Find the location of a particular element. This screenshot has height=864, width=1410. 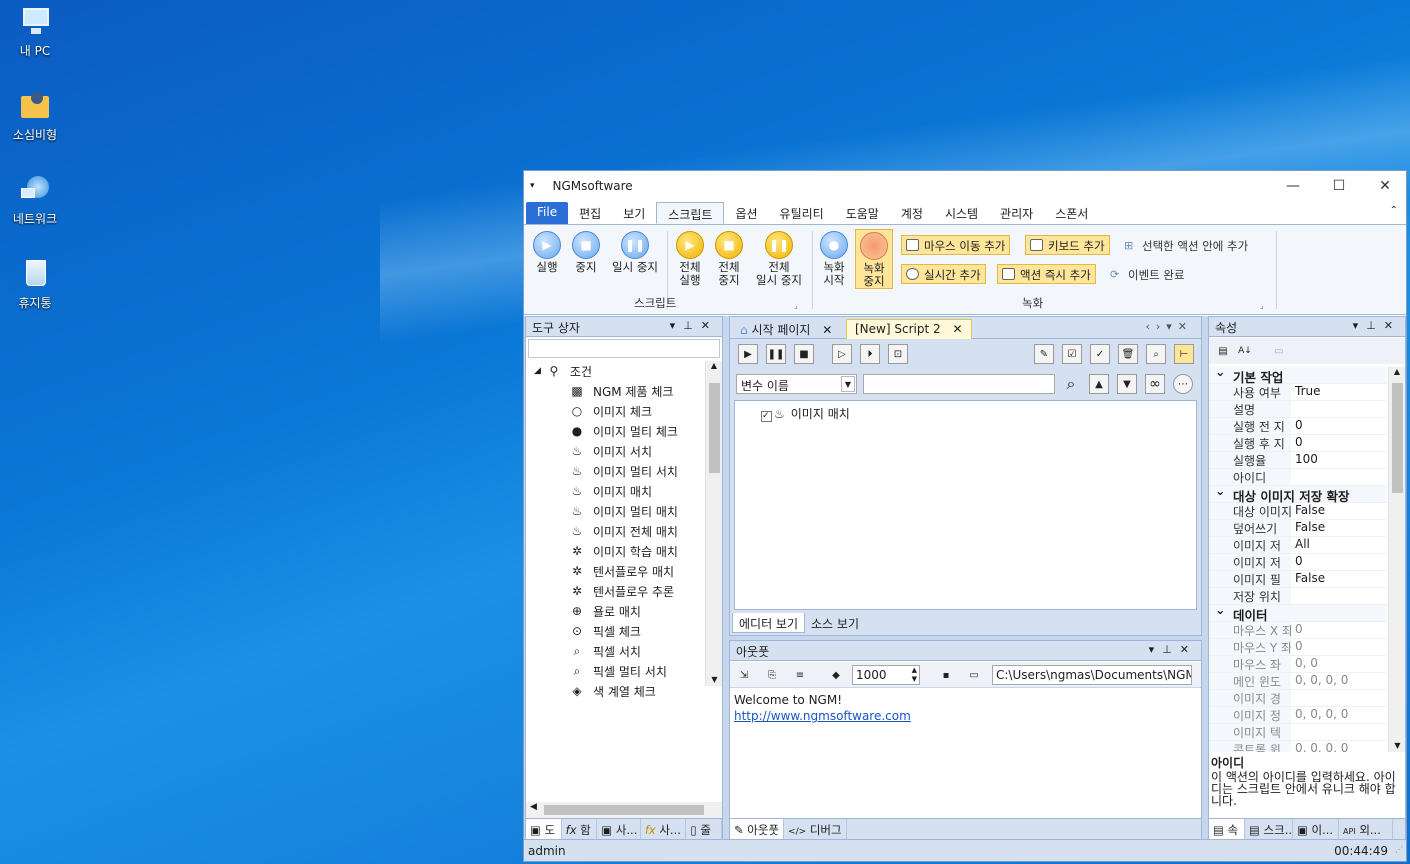

toolbox-item: ⌕ 픽셀 멀티 서치 is located at coordinates (615, 671).